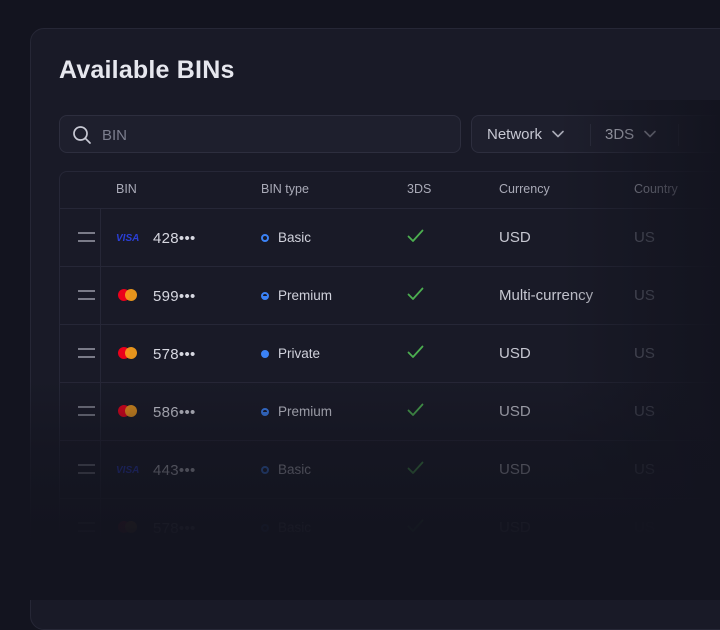  What do you see at coordinates (390, 190) in the screenshot?
I see `table-header: BIN BIN type 3DS Currency Country` at bounding box center [390, 190].